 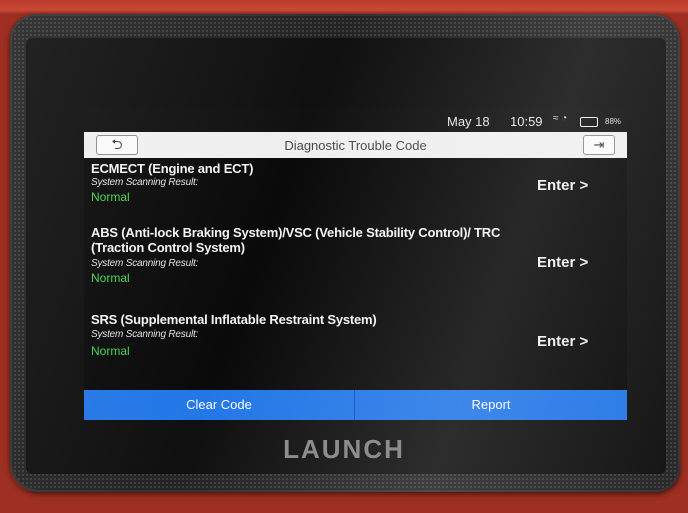 I want to click on system-name: ECMECT (Engine and ECT), so click(x=172, y=168).